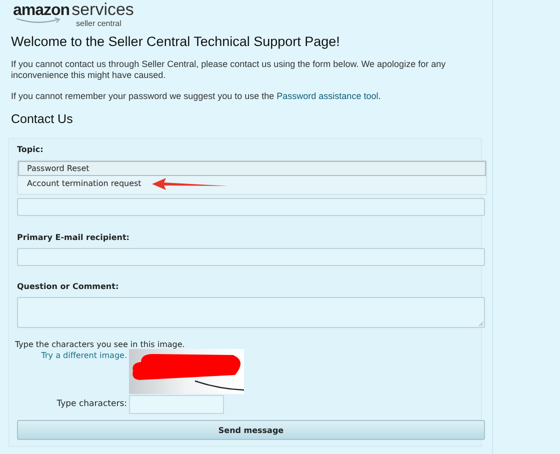  Describe the element at coordinates (91, 404) in the screenshot. I see `field-label: Type characters:` at that location.